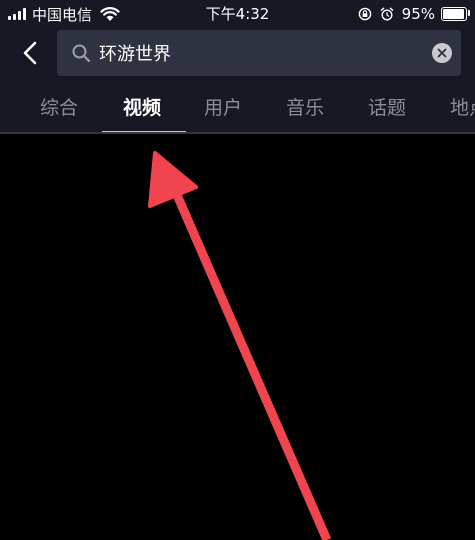 Image resolution: width=475 pixels, height=540 pixels. What do you see at coordinates (387, 108) in the screenshot?
I see `tab-topics: 话题` at bounding box center [387, 108].